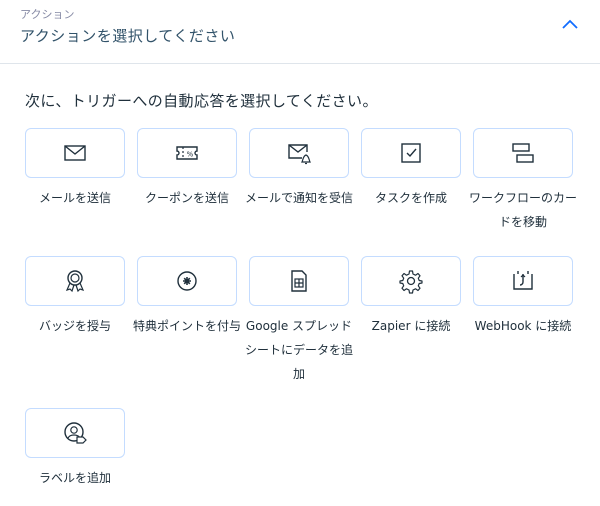  What do you see at coordinates (523, 326) in the screenshot?
I see `action-label: WebHook に接続` at bounding box center [523, 326].